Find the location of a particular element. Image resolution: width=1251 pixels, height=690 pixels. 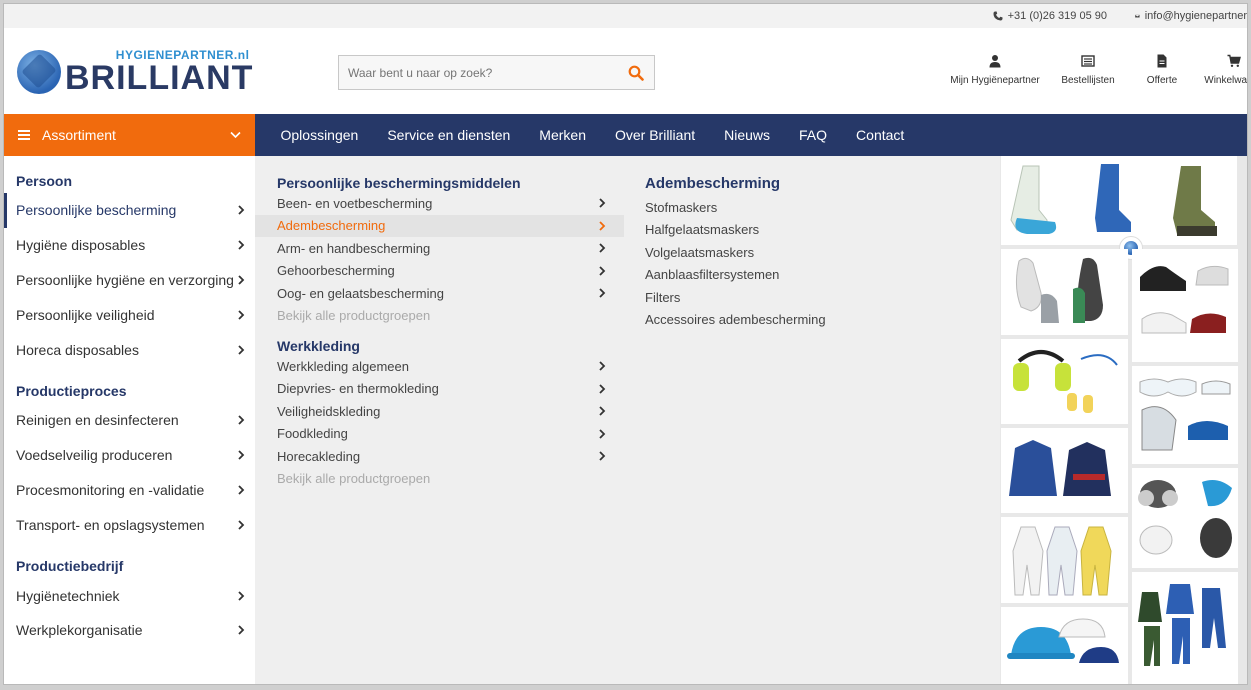

detail-item: Accessoires adembescherming is located at coordinates (812, 320).